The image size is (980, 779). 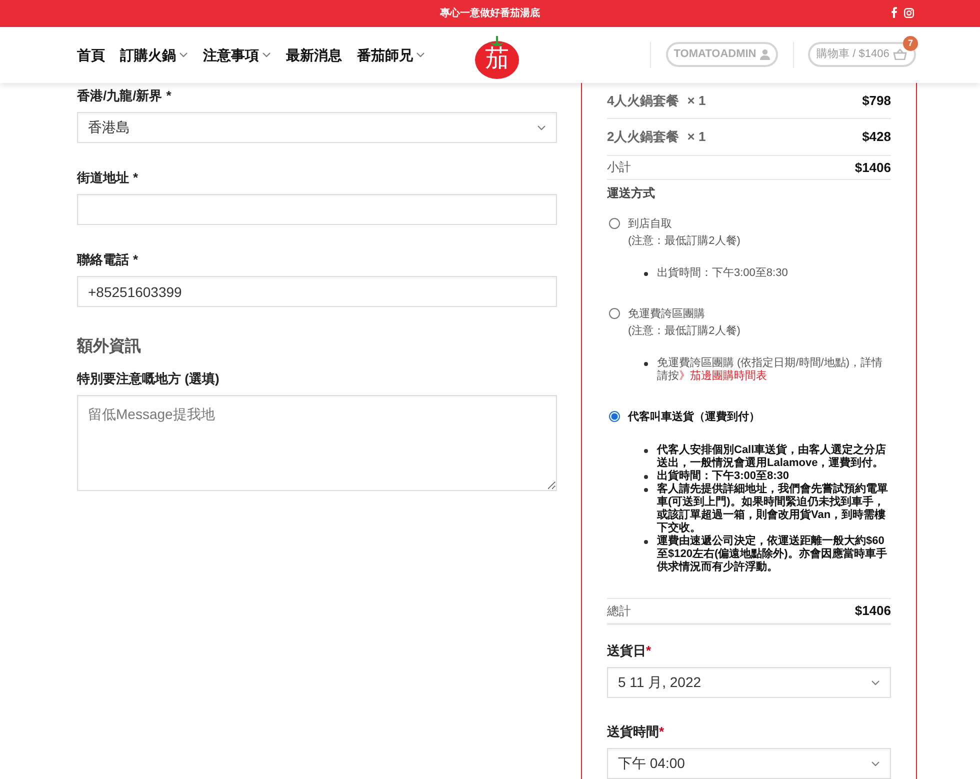 What do you see at coordinates (317, 127) in the screenshot?
I see `select-field: 香港島` at bounding box center [317, 127].